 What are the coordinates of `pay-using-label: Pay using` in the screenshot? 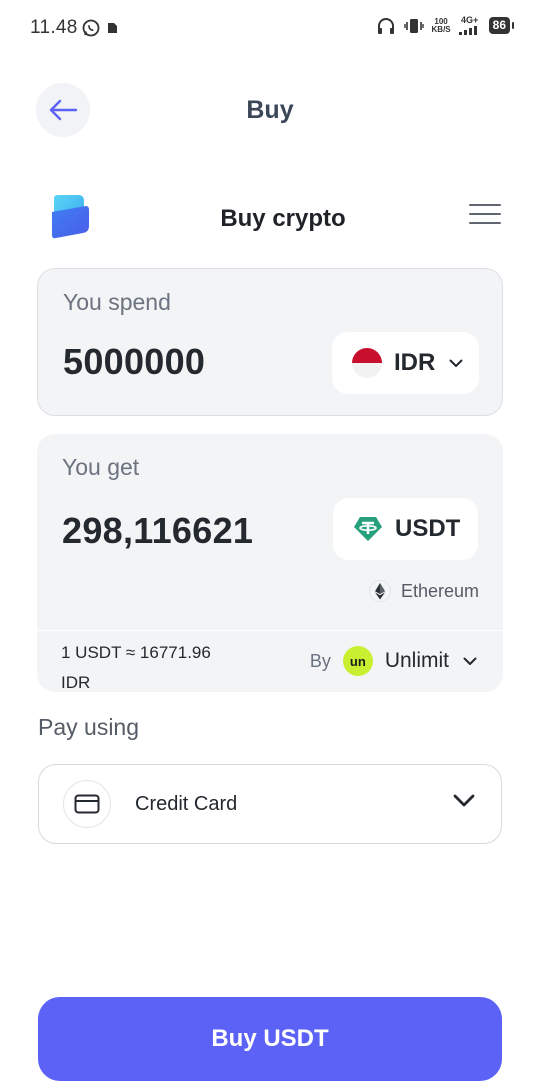 It's located at (89, 727).